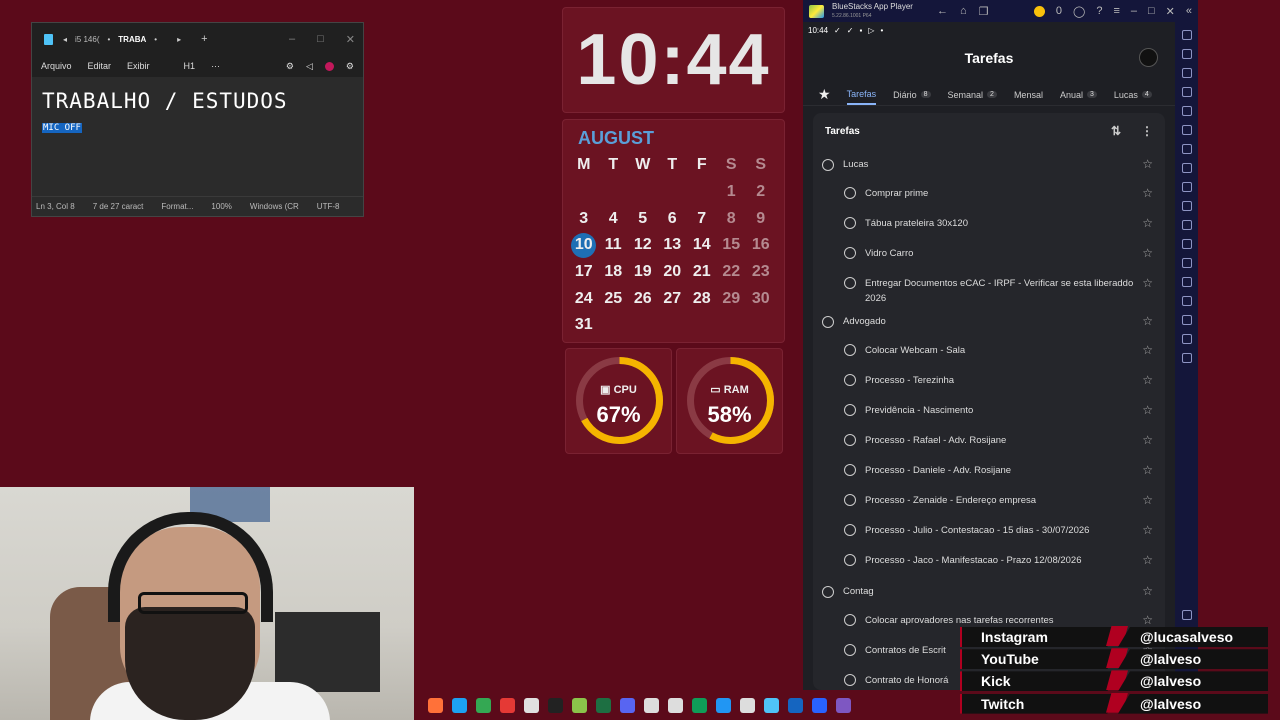  Describe the element at coordinates (179, 39) in the screenshot. I see `tab-next-icon: ▸` at that location.